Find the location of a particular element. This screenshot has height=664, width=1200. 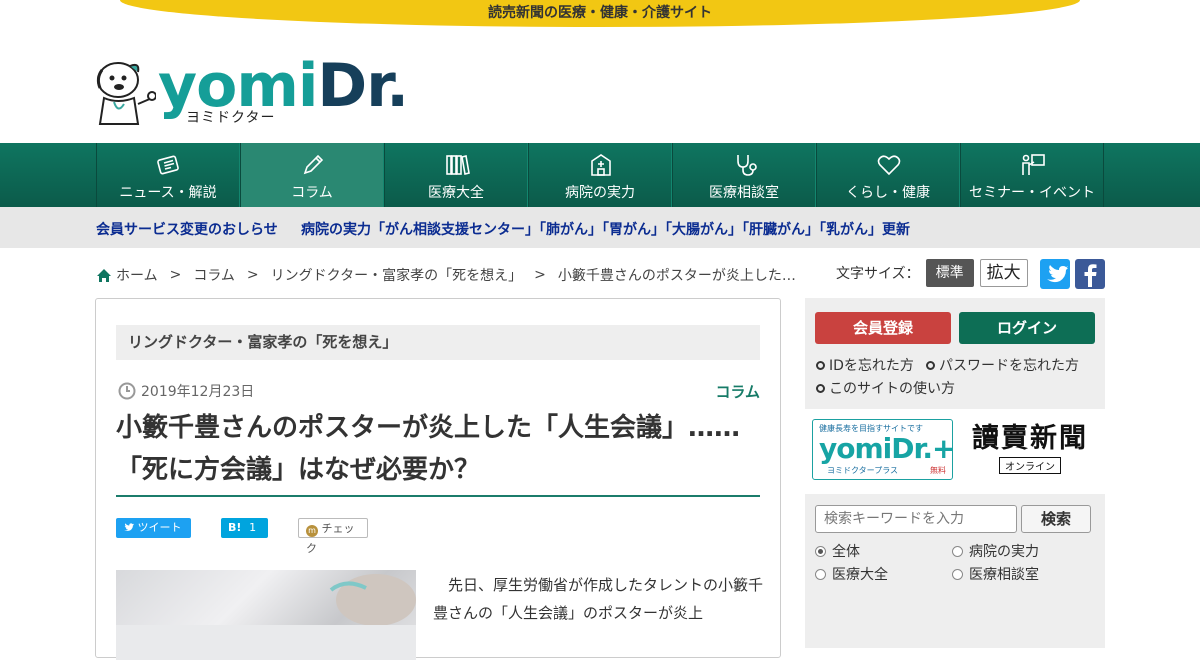

article-category-link: コラム is located at coordinates (737, 391).